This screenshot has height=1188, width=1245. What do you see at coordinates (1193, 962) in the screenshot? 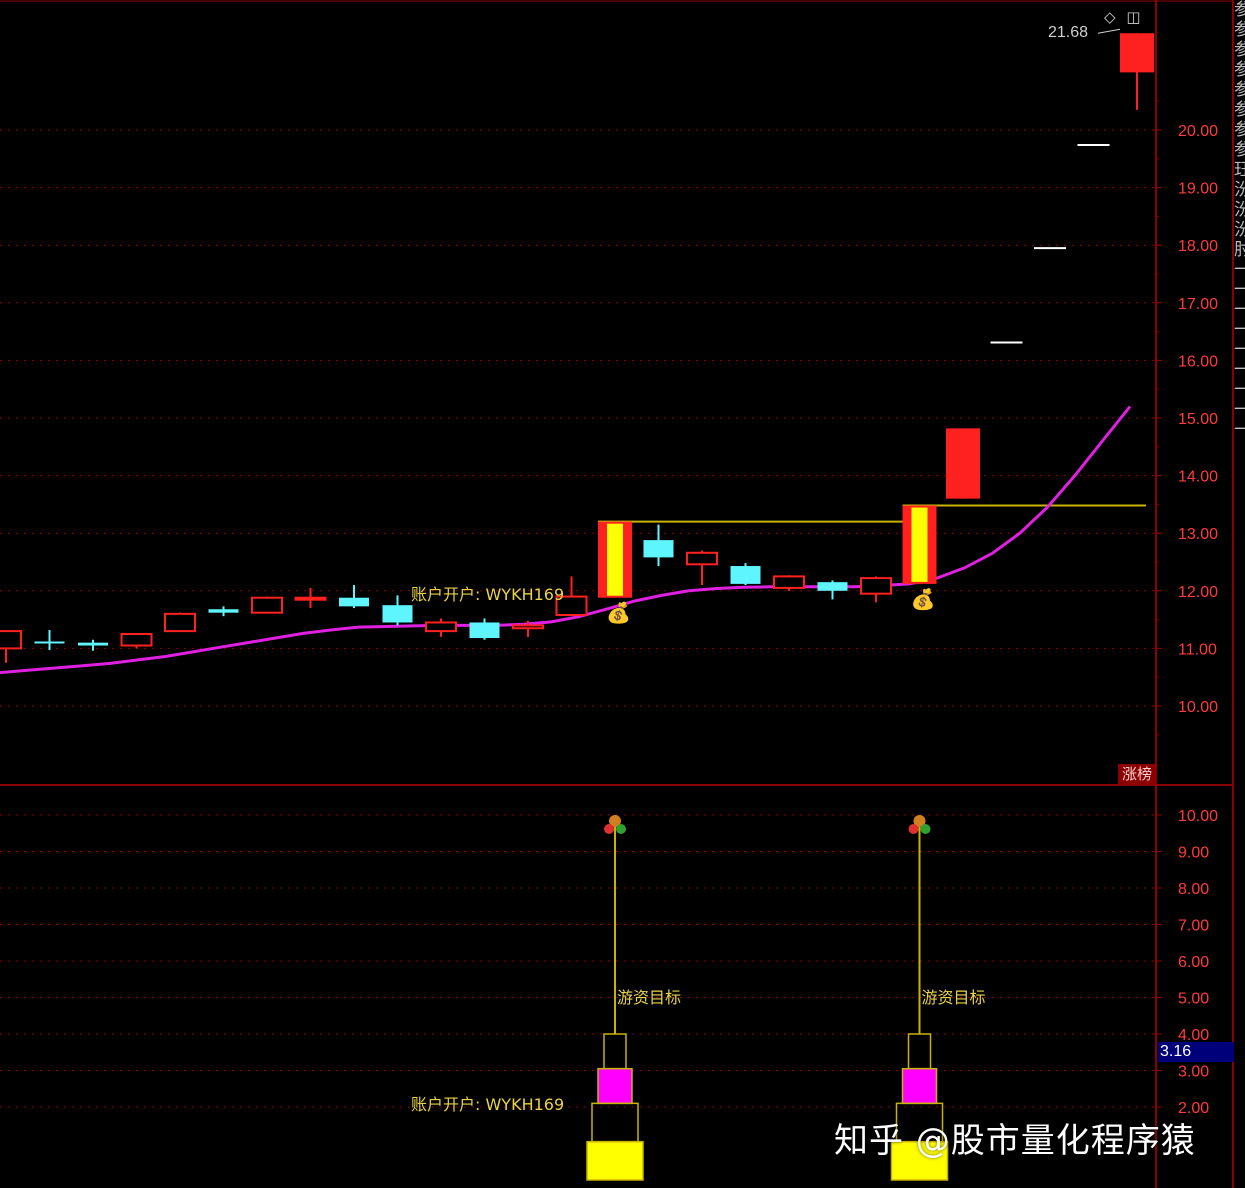
I see `y-tick-label: 6.00` at bounding box center [1193, 962].